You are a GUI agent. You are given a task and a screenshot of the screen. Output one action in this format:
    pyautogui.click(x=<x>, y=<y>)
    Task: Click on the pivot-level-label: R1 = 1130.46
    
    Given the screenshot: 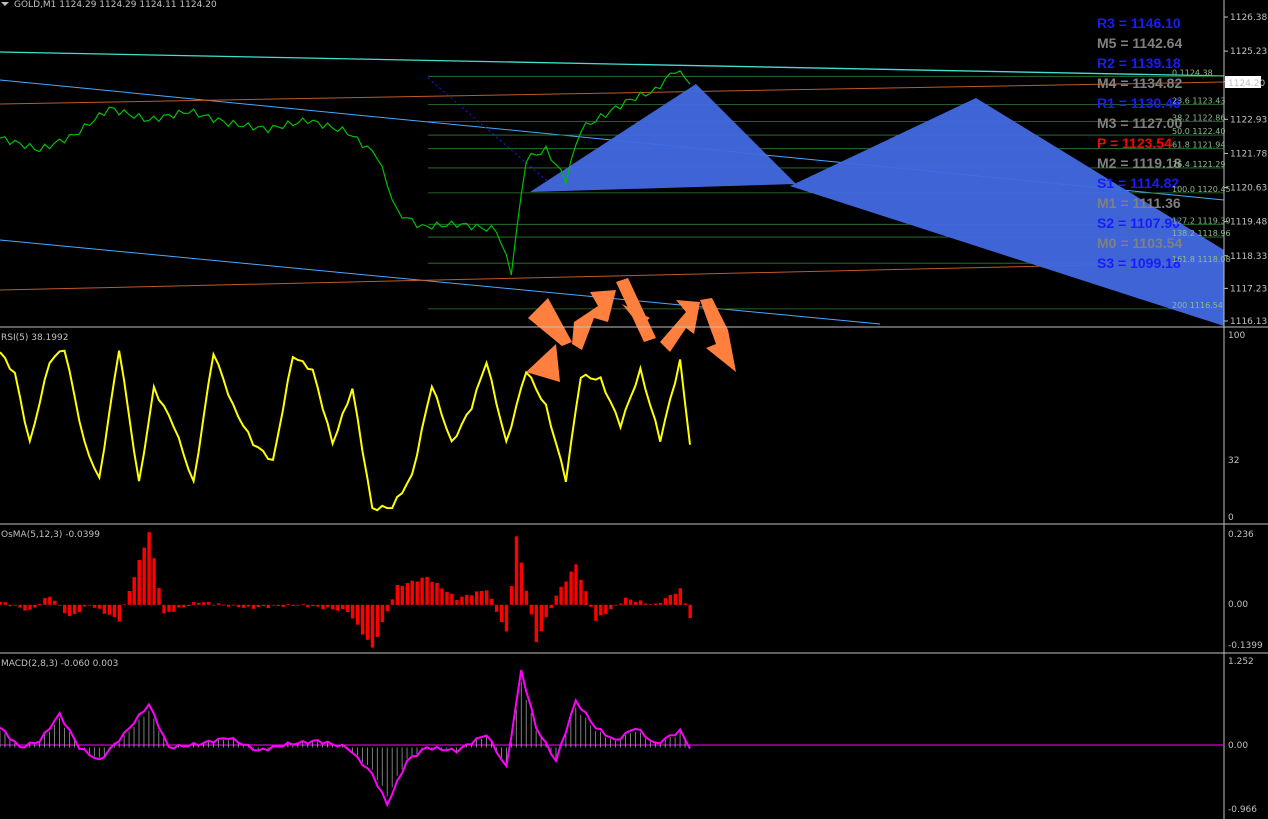 What is the action you would take?
    pyautogui.click(x=1139, y=103)
    